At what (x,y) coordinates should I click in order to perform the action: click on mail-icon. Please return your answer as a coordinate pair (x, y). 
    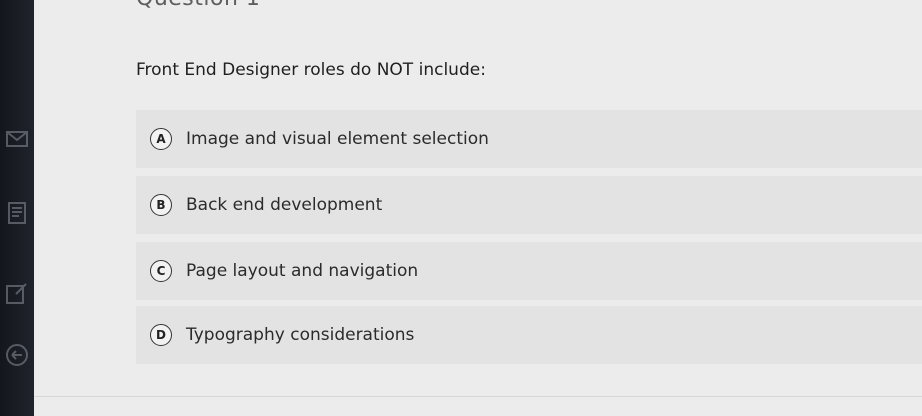
    Looking at the image, I should click on (17, 139).